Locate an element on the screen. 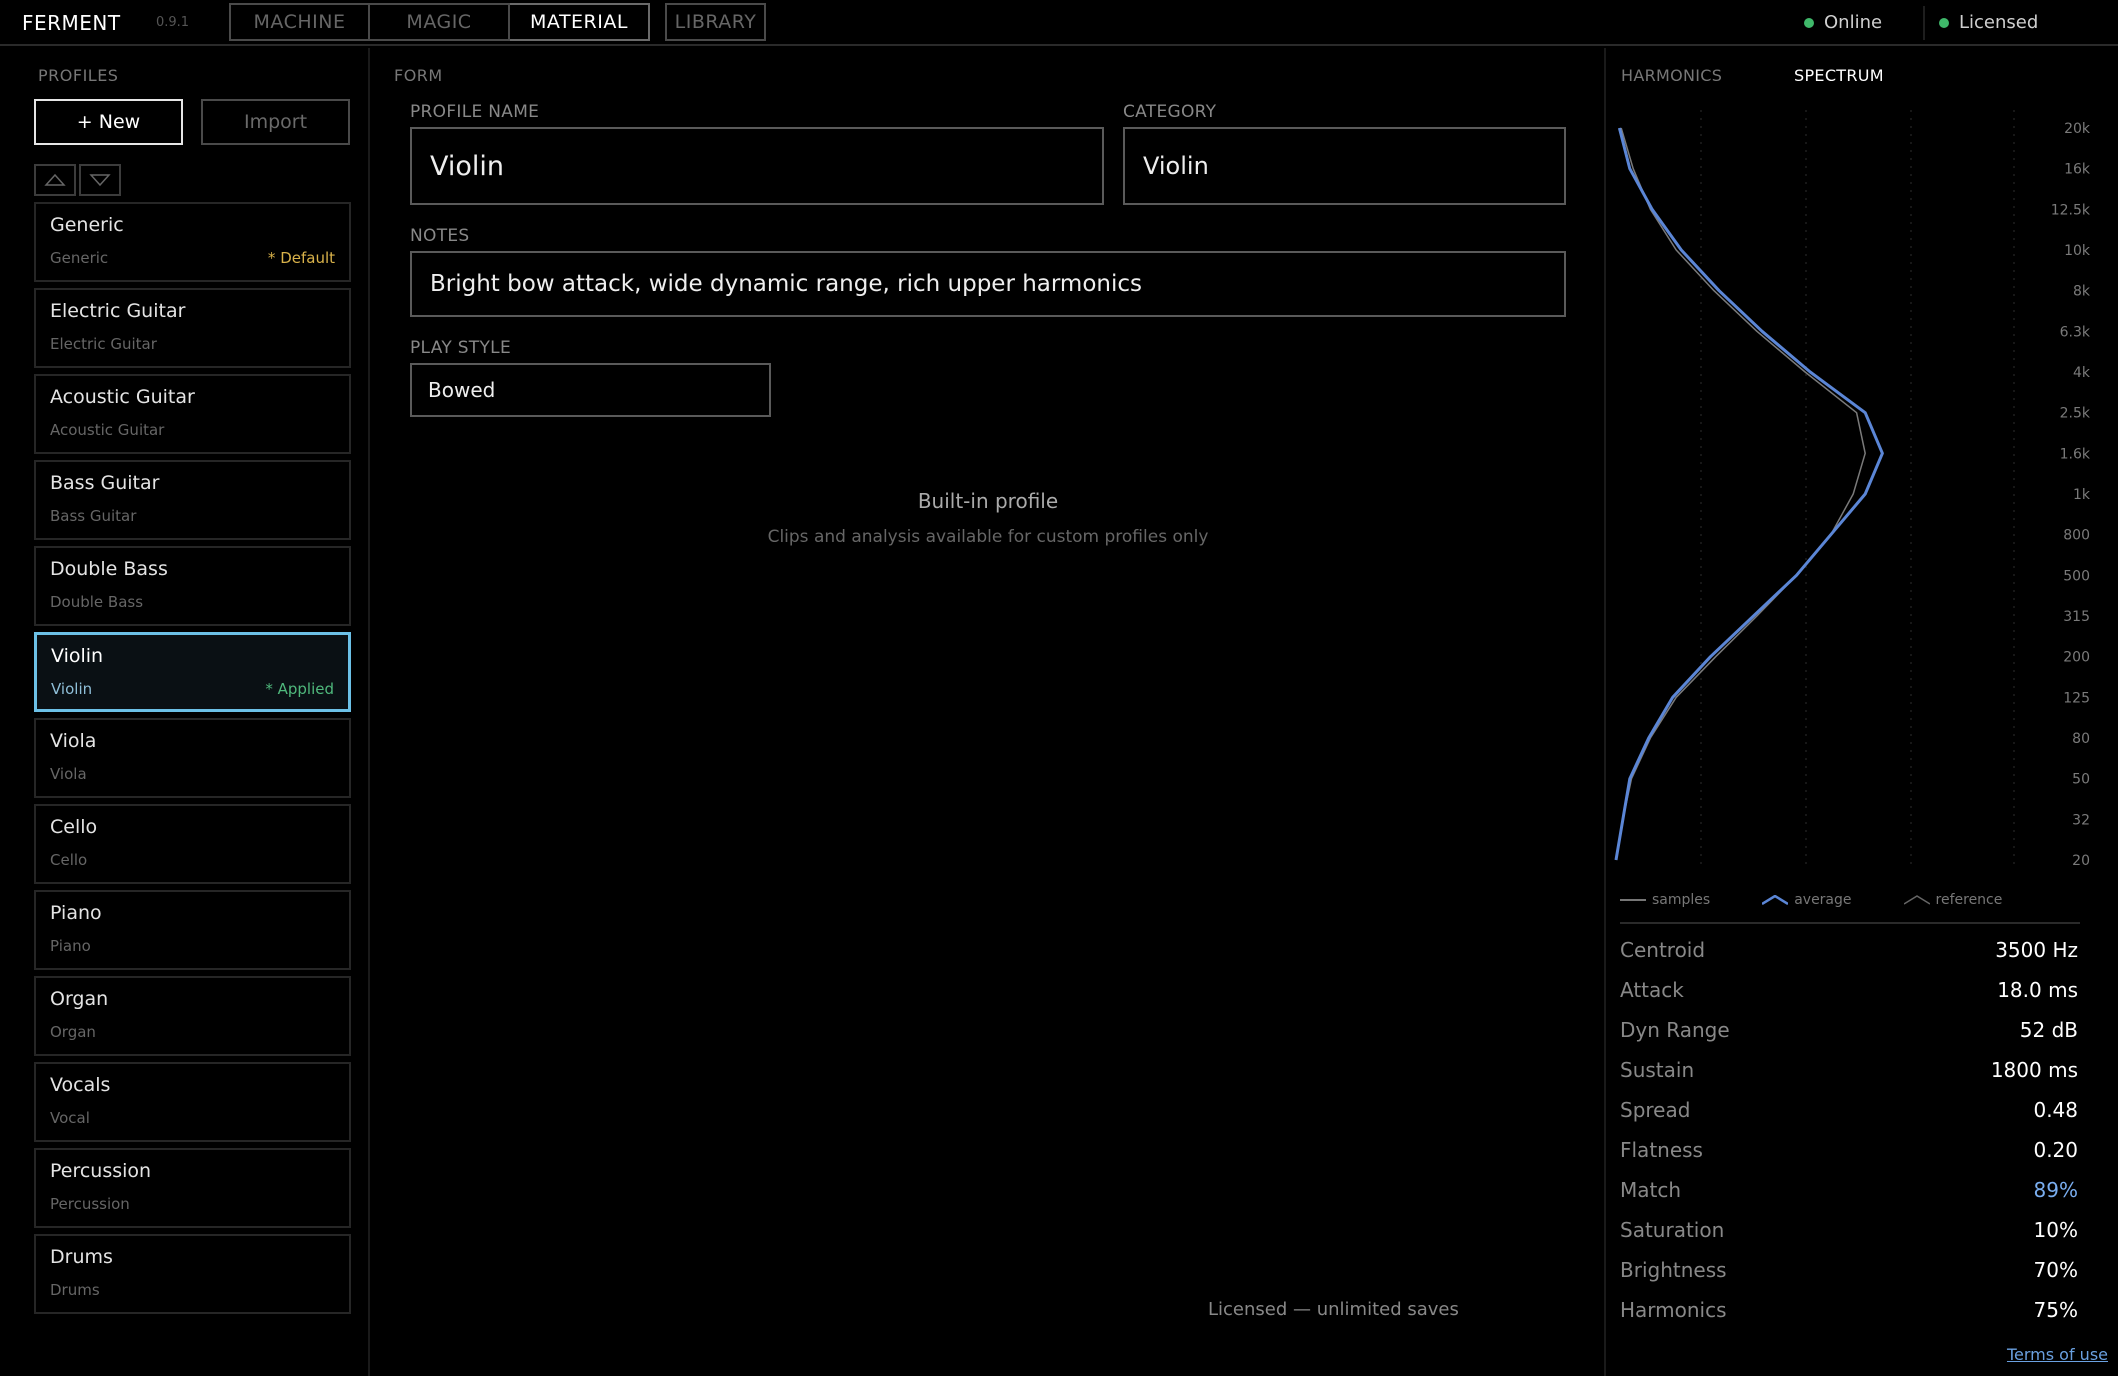  metric-value: 0.48 is located at coordinates (2055, 1110).